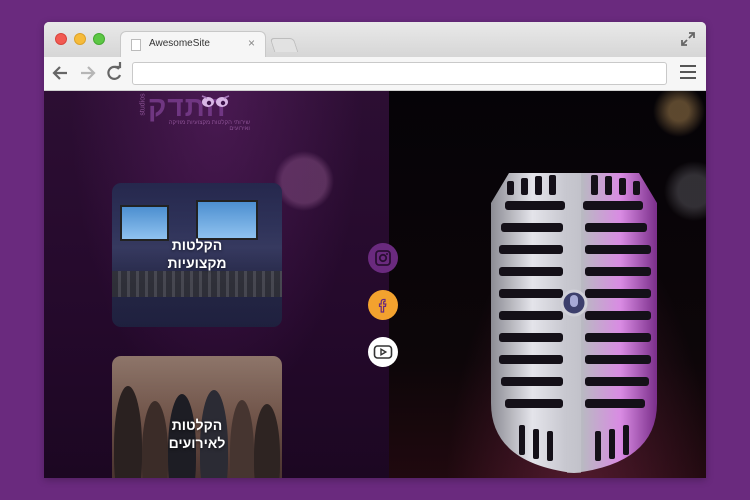  I want to click on logo-eyes-icon, so click(215, 101).